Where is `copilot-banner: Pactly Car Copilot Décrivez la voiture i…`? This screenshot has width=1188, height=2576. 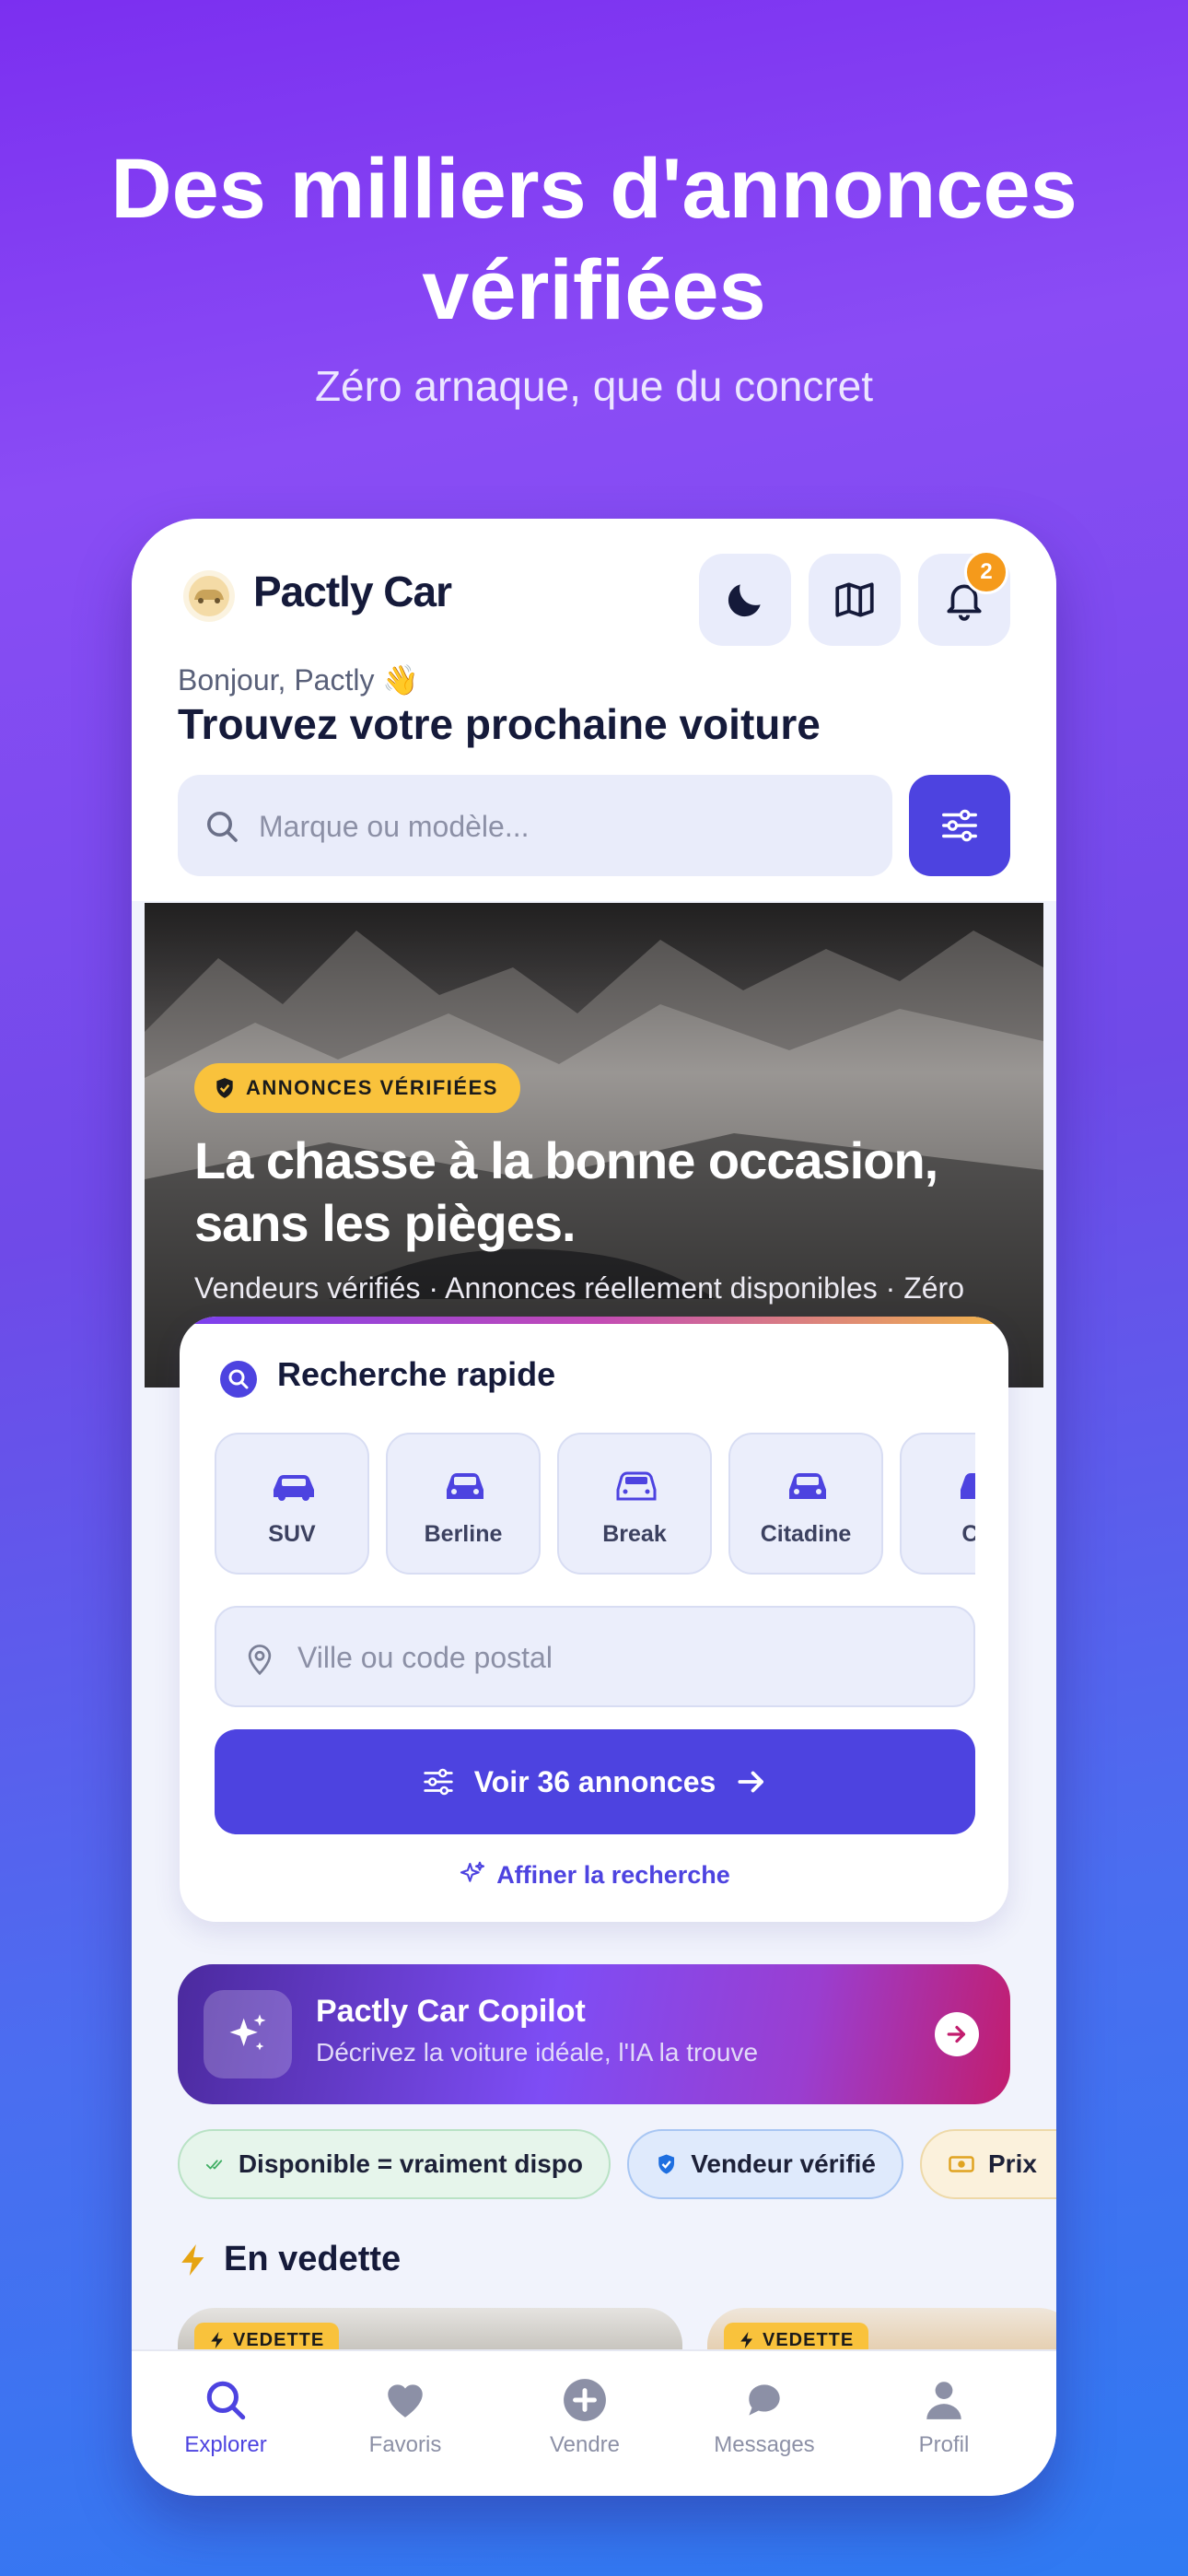
copilot-banner: Pactly Car Copilot Décrivez la voiture i… is located at coordinates (594, 2034).